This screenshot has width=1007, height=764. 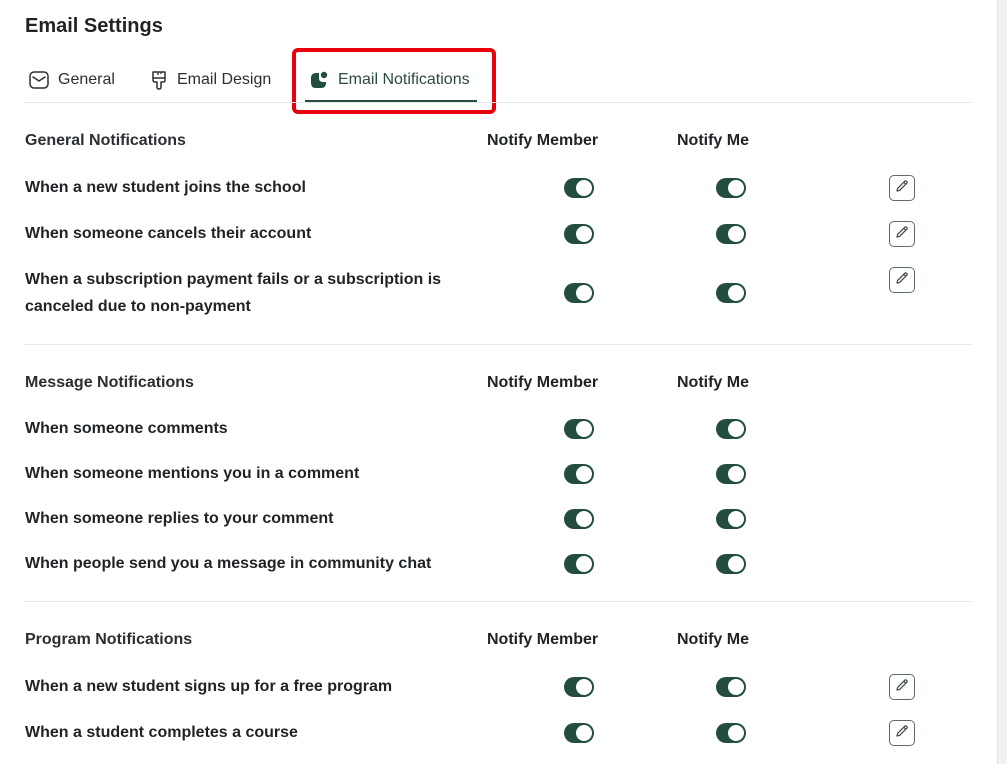 What do you see at coordinates (179, 518) in the screenshot?
I see `row-label: When someone replies to your comment` at bounding box center [179, 518].